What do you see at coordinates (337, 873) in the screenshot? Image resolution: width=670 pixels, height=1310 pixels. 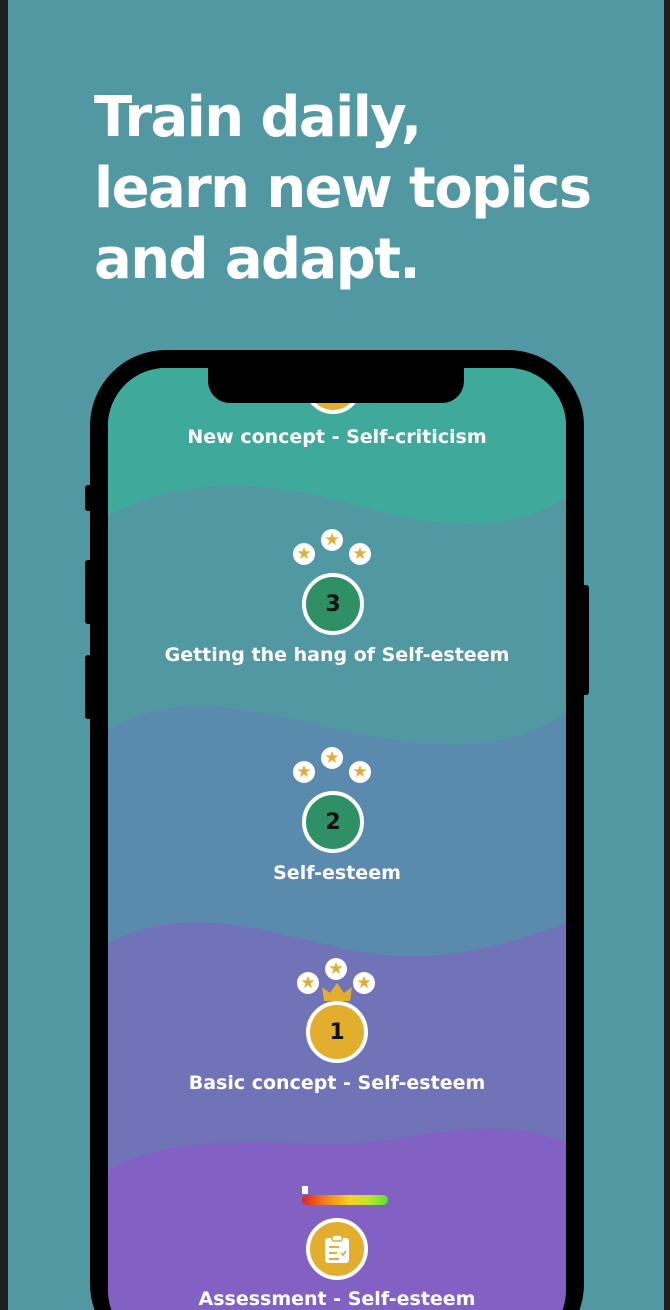 I see `level-label: Self-esteem` at bounding box center [337, 873].